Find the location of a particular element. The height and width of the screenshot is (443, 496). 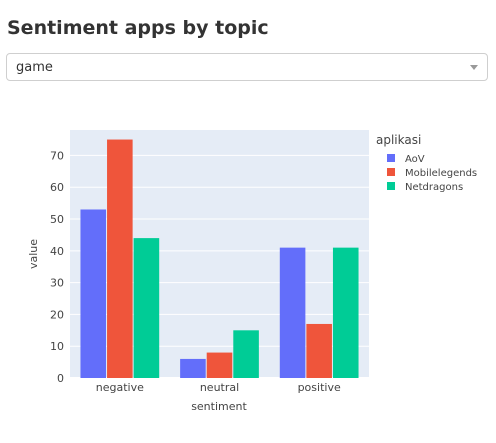

bar-netdragons-neutral is located at coordinates (246, 354).